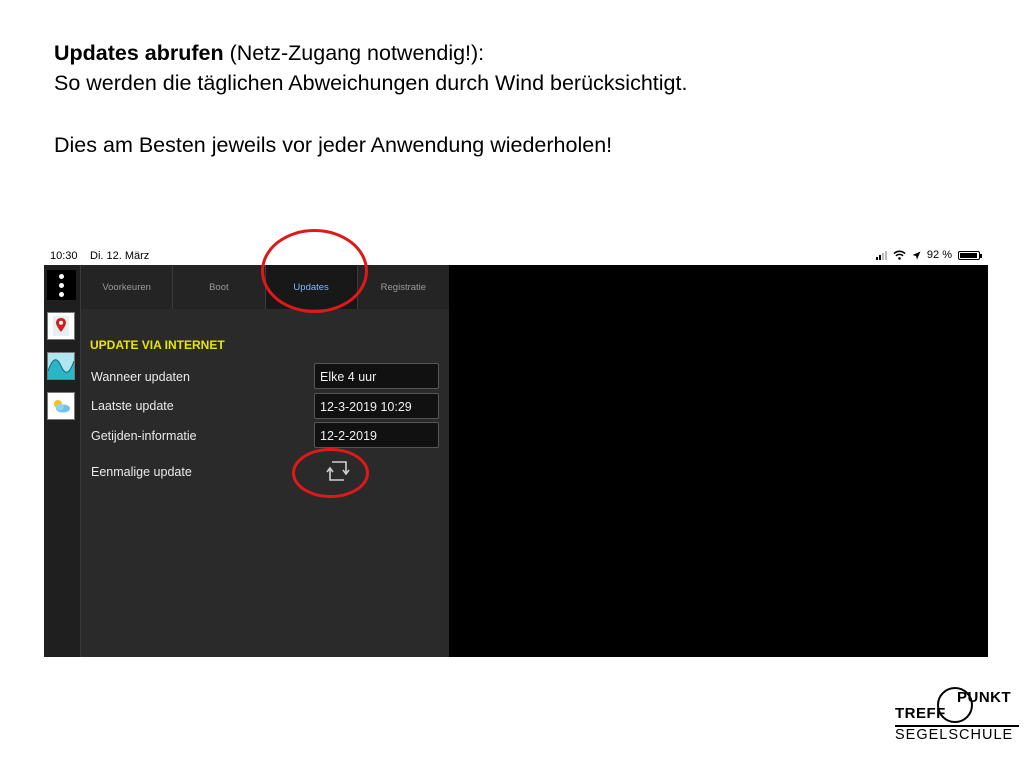 The image size is (1024, 768). Describe the element at coordinates (970, 255) in the screenshot. I see `battery-icon` at that location.